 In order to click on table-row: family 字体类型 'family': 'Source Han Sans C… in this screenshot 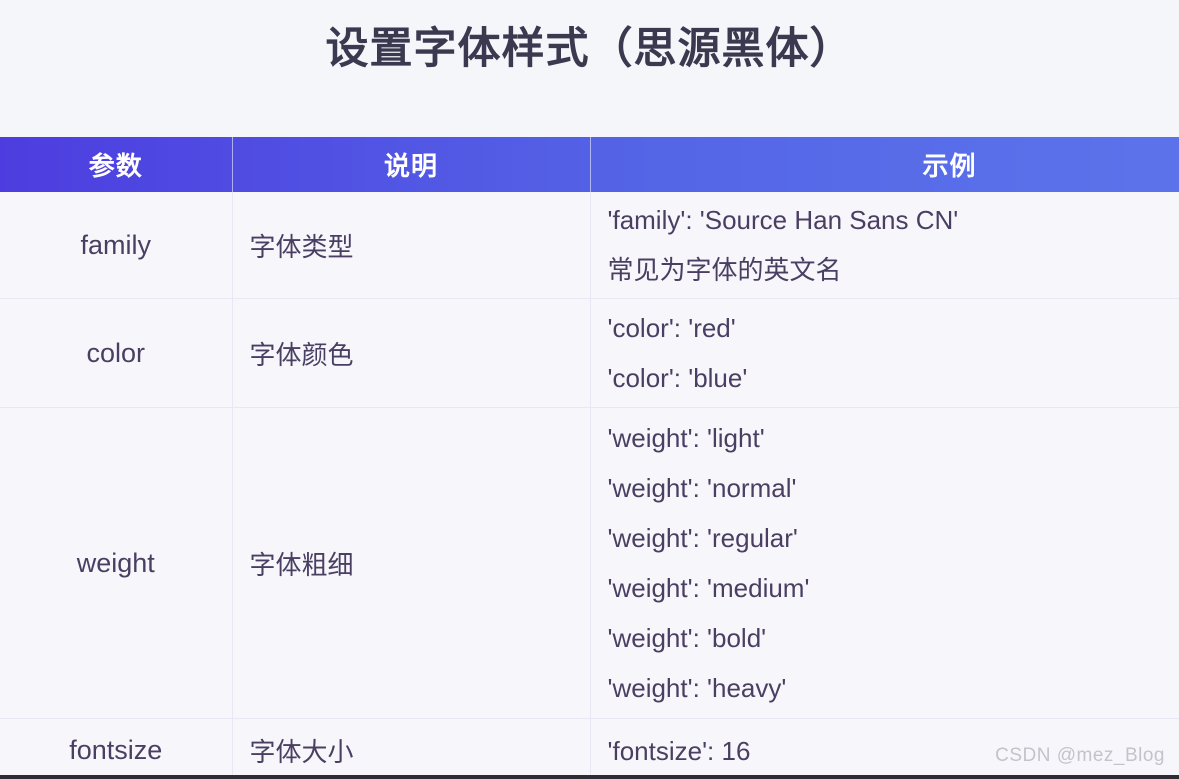, I will do `click(589, 245)`.